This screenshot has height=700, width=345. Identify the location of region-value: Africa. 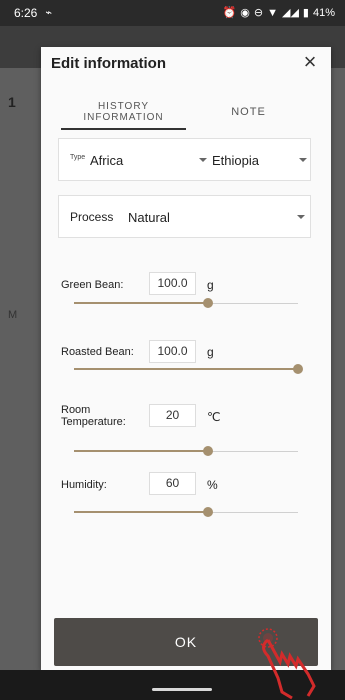
(107, 160).